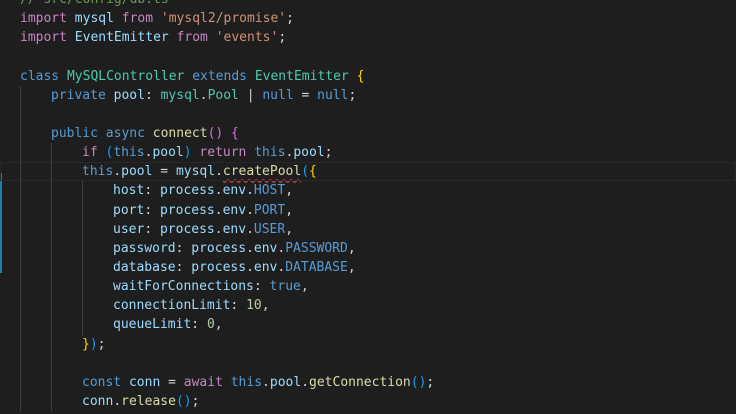  What do you see at coordinates (368, 344) in the screenshot?
I see `code-line: });` at bounding box center [368, 344].